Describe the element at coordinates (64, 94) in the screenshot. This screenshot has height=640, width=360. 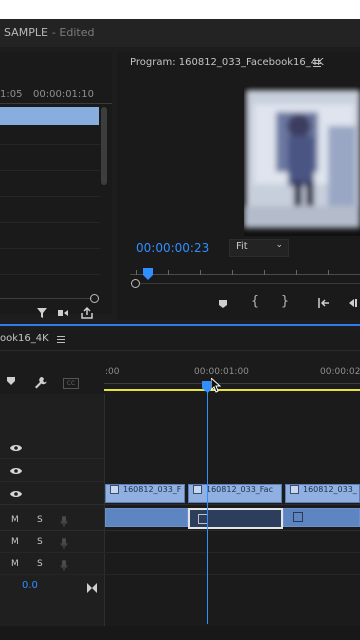
I see `source-ruler-tc-2: 00:00:01:10` at that location.